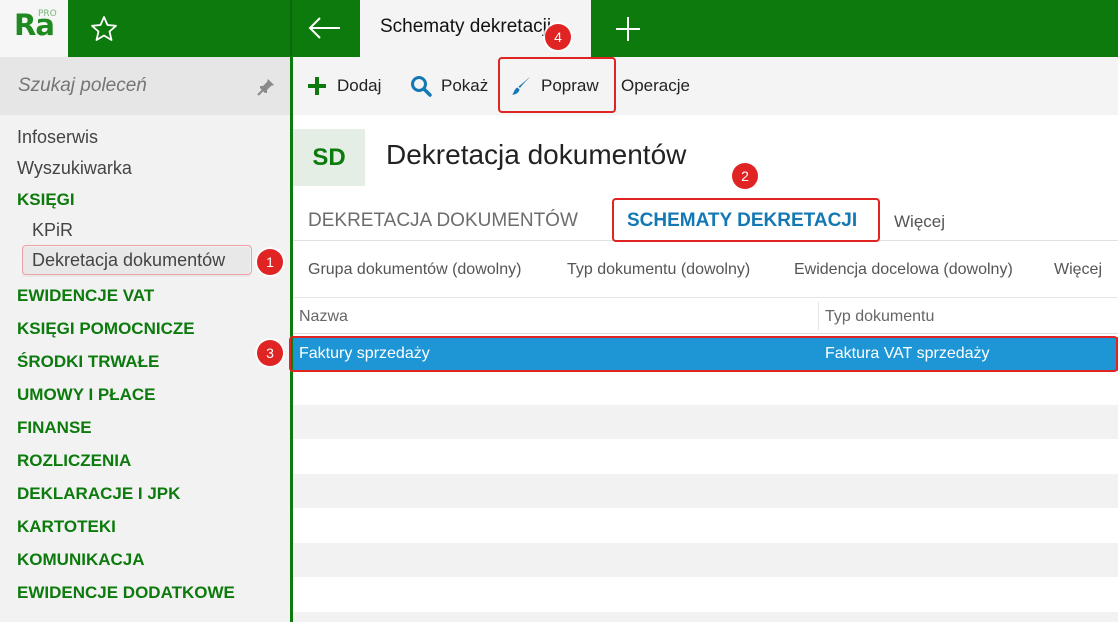 This screenshot has width=1118, height=622. Describe the element at coordinates (745, 176) in the screenshot. I see `callout-marker-2: 2` at that location.